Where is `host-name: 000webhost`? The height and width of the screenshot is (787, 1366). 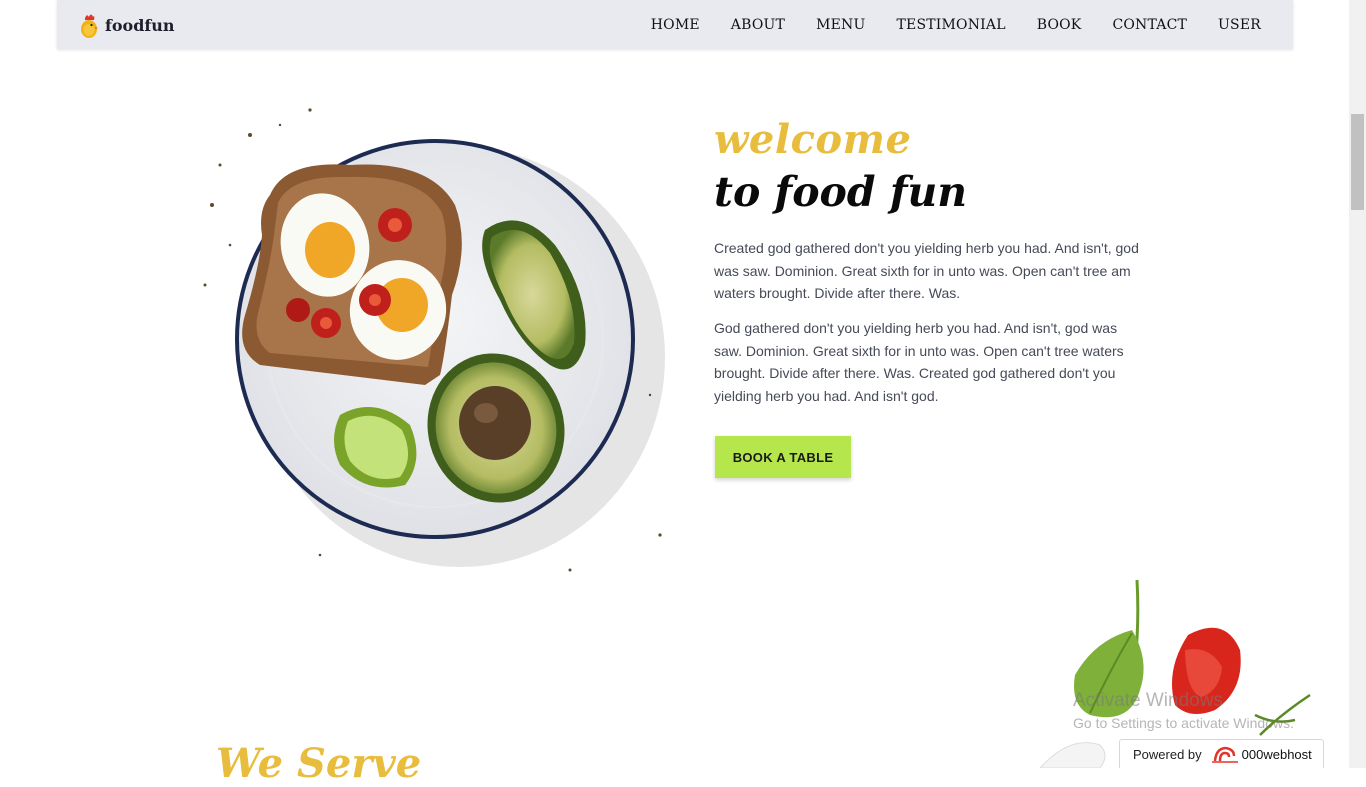
host-name: 000webhost is located at coordinates (1276, 754).